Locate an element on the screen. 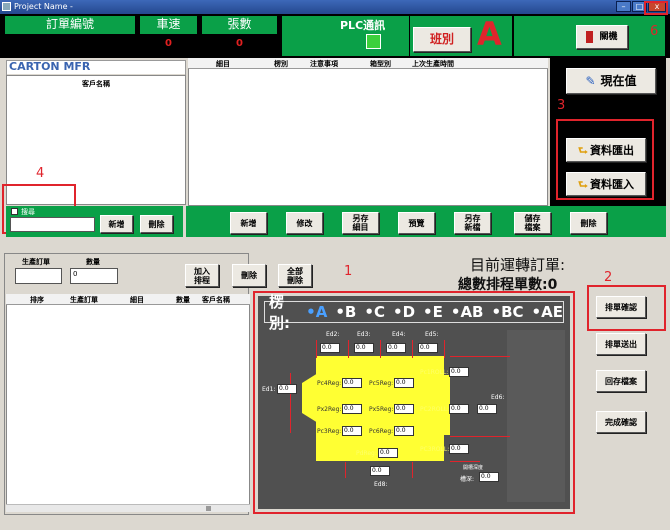 This screenshot has height=530, width=670. px5reg-input: 0.0 is located at coordinates (404, 409).